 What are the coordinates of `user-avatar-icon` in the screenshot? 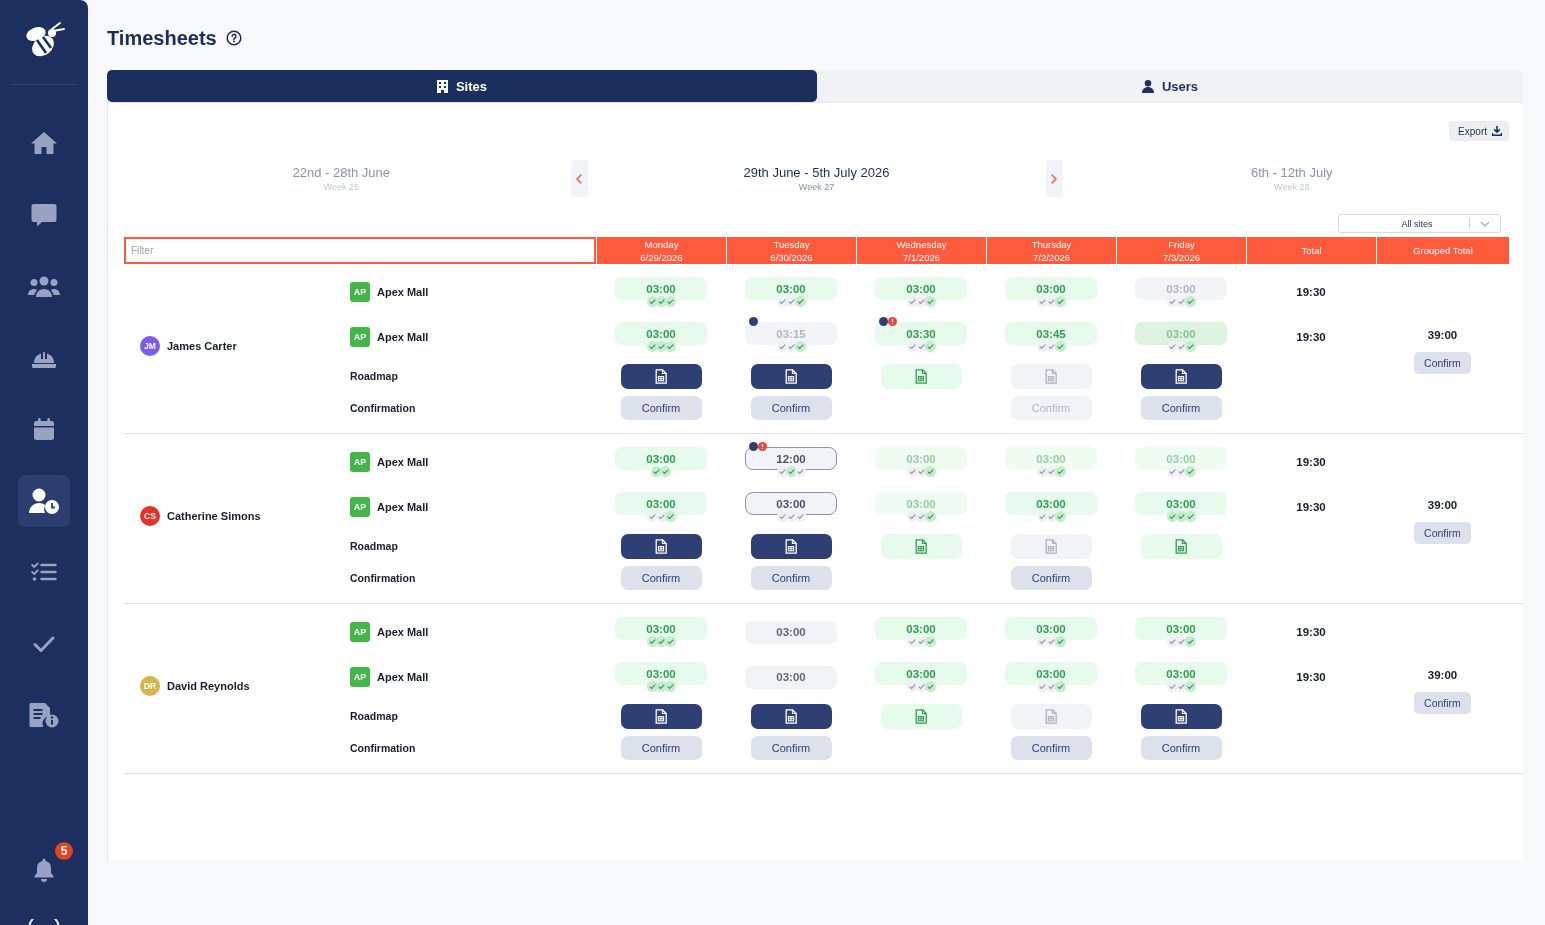 It's located at (44, 922).